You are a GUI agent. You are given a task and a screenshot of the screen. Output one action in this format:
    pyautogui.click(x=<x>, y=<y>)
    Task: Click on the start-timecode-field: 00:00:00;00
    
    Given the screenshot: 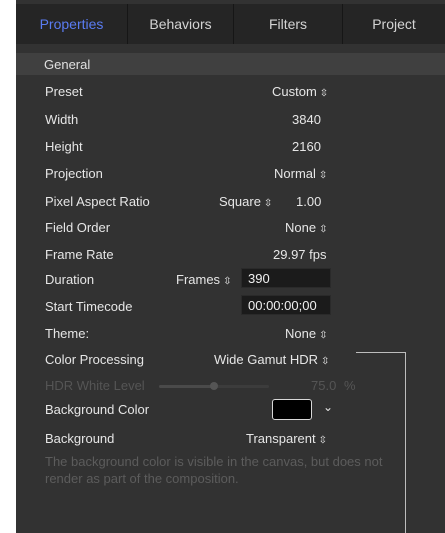 What is the action you would take?
    pyautogui.click(x=286, y=305)
    